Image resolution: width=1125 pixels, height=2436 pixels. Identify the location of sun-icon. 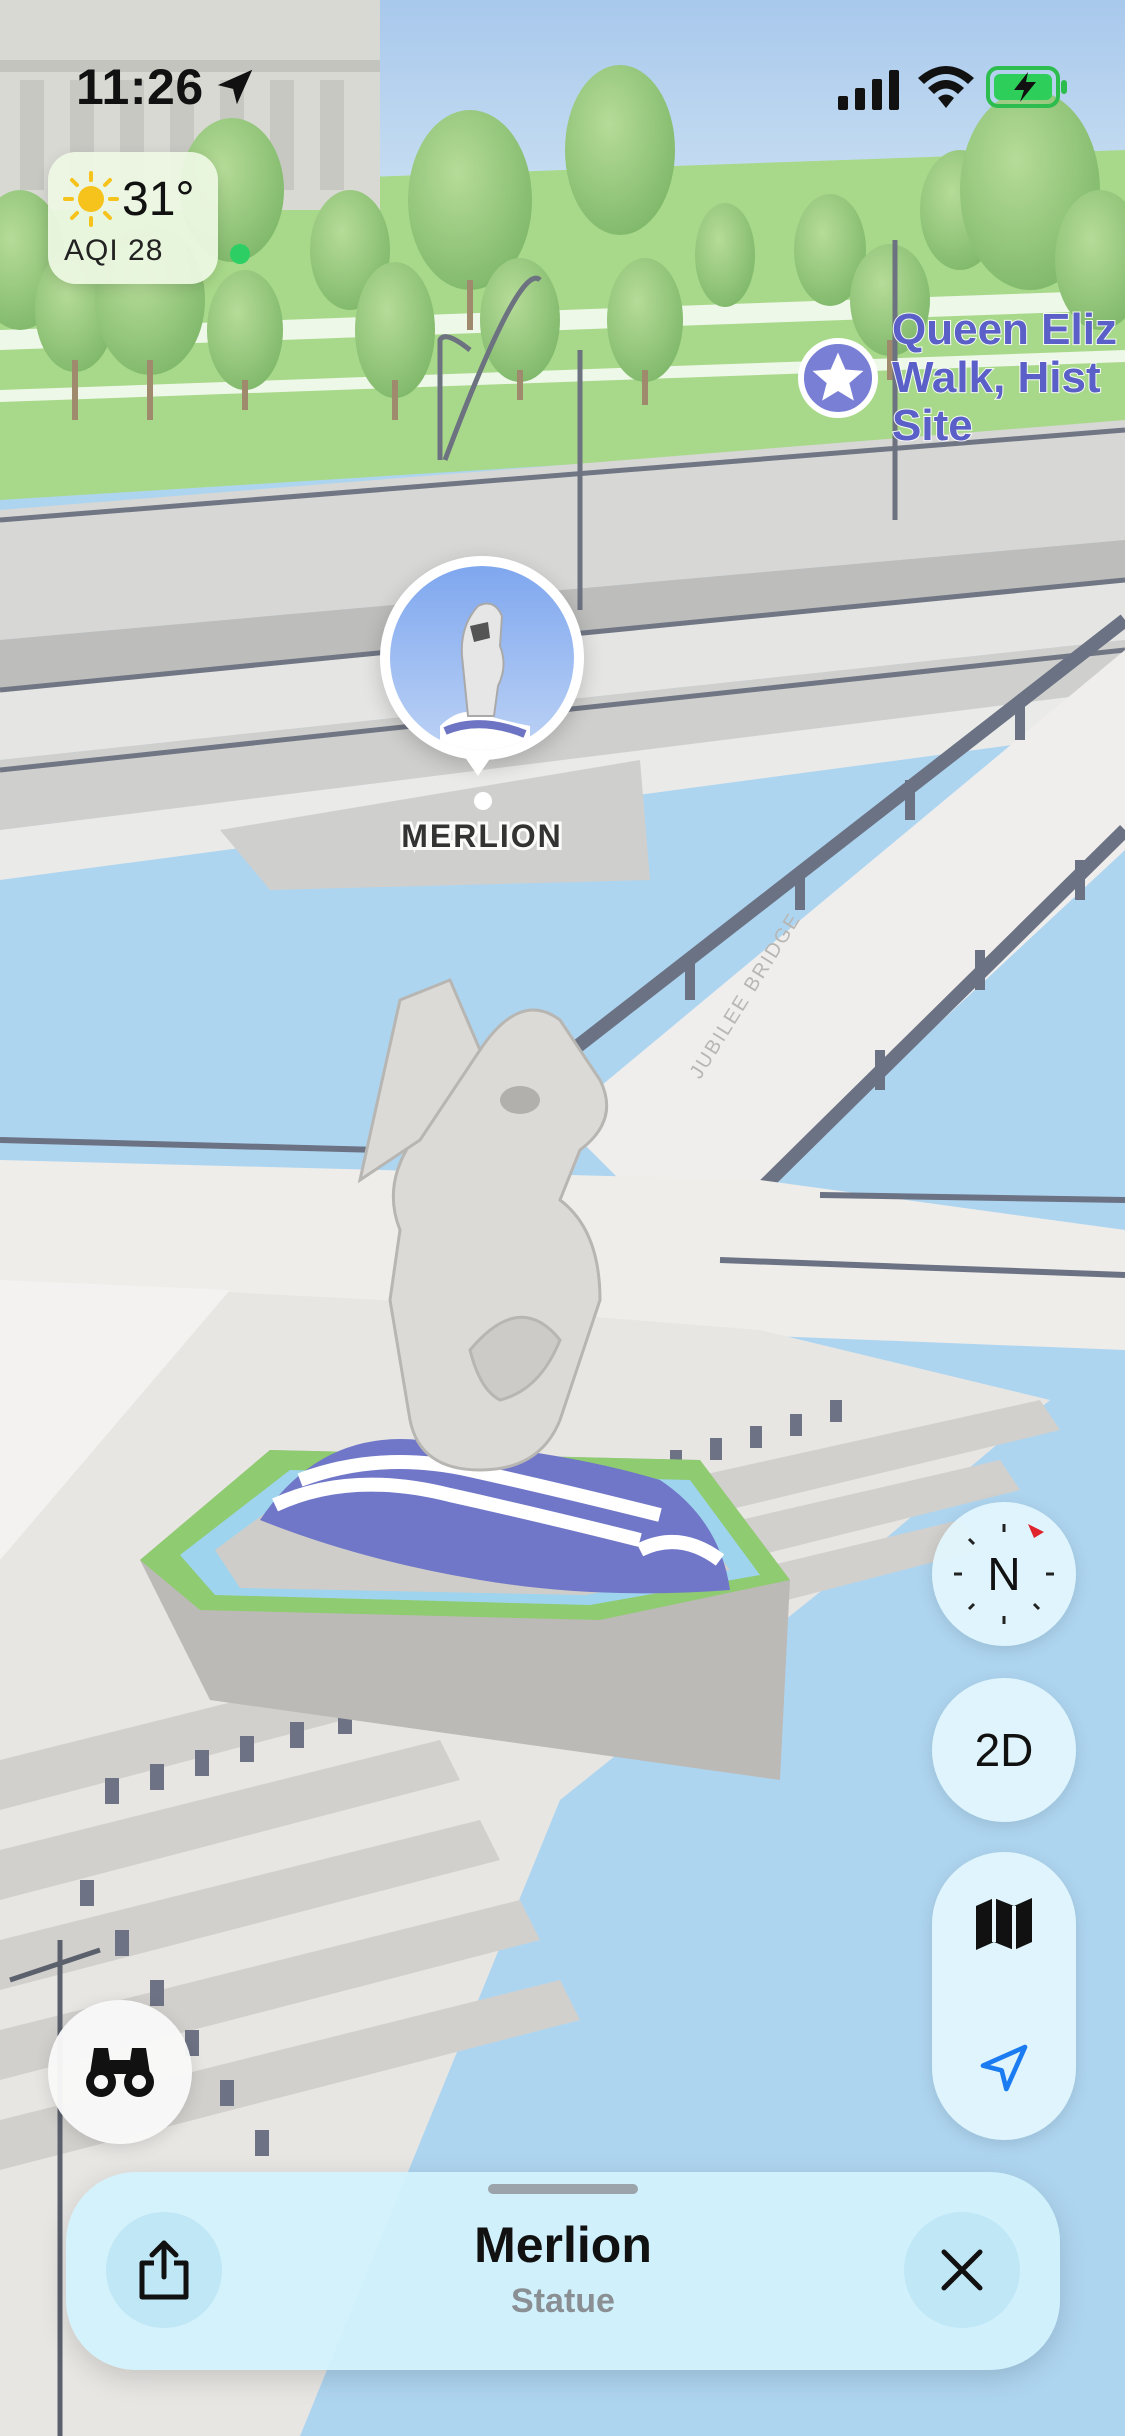
(91, 199).